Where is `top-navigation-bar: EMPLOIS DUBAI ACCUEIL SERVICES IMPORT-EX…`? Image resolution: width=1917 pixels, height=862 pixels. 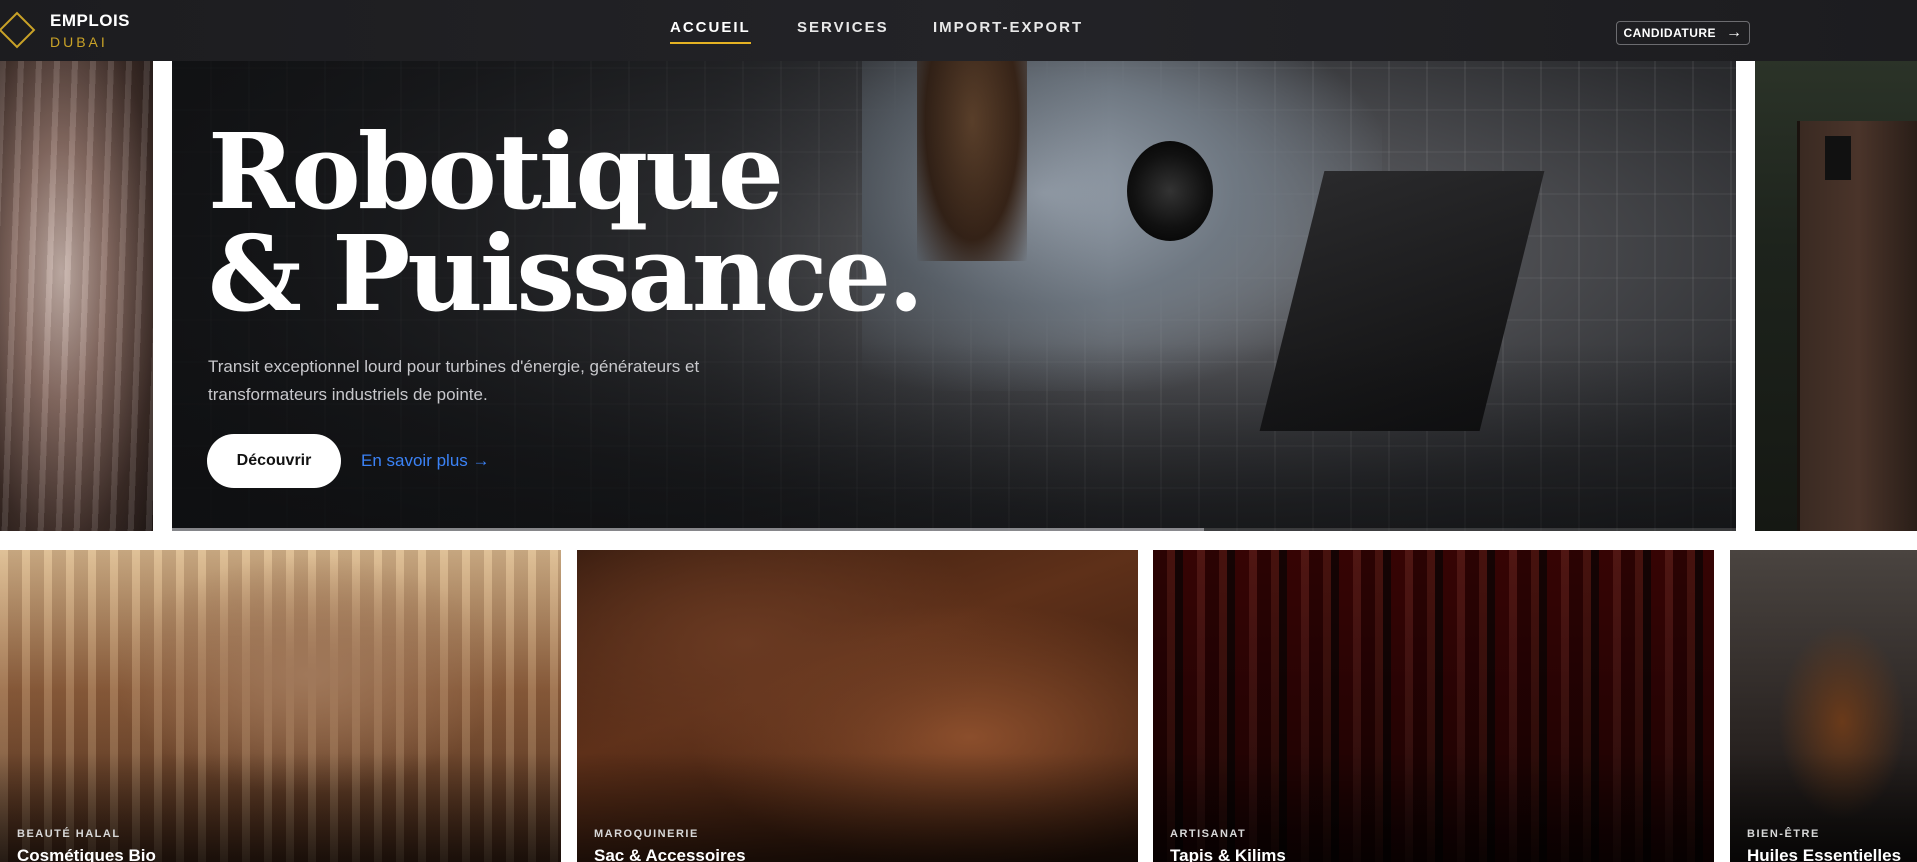
top-navigation-bar: EMPLOIS DUBAI ACCUEIL SERVICES IMPORT-EX… is located at coordinates (958, 30).